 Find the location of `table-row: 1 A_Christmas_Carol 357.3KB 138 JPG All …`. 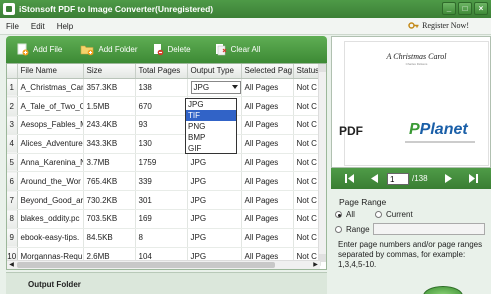

table-row: 1 A_Christmas_Carol 357.3KB 138 JPG All … is located at coordinates (164, 88).